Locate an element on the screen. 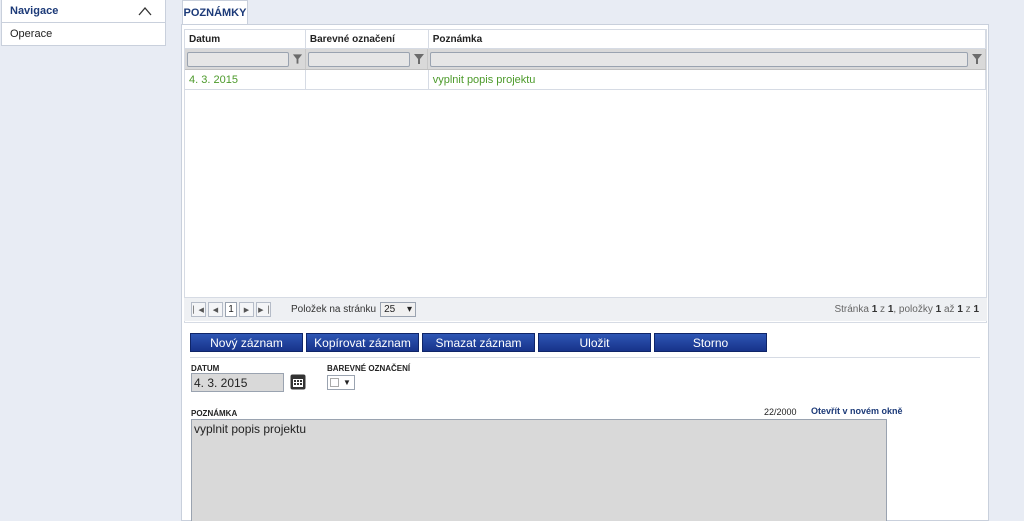 The height and width of the screenshot is (521, 1024). filter-cell-poznamka is located at coordinates (707, 59).